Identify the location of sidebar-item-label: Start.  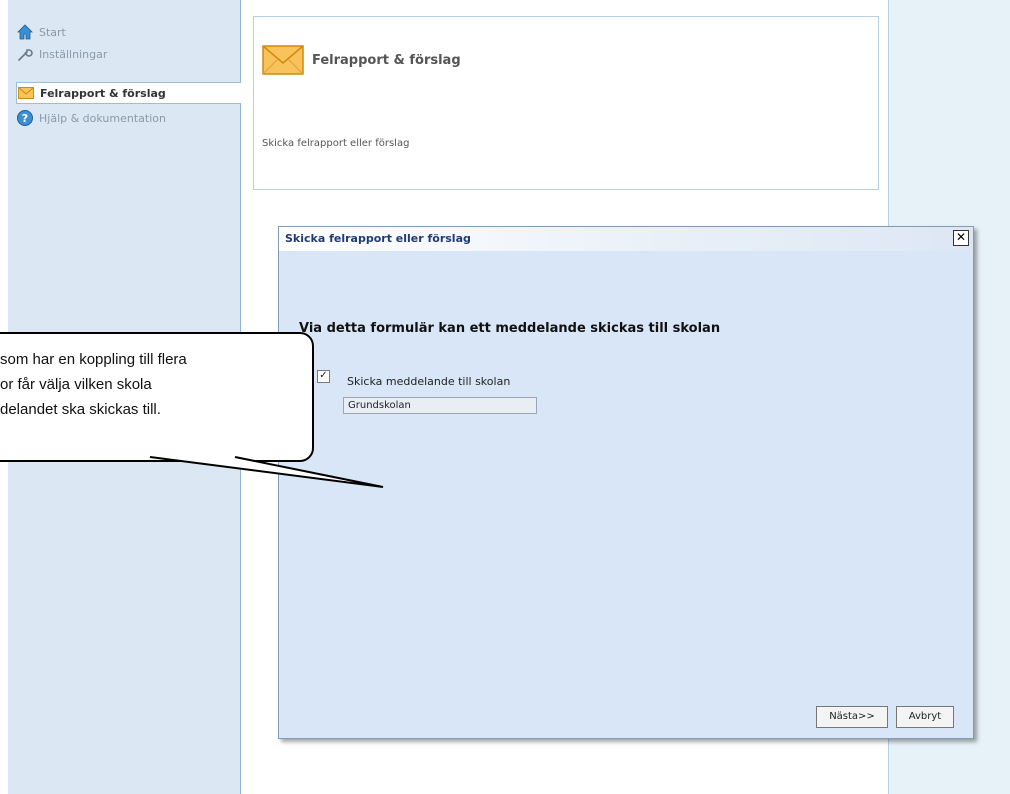
(52, 32).